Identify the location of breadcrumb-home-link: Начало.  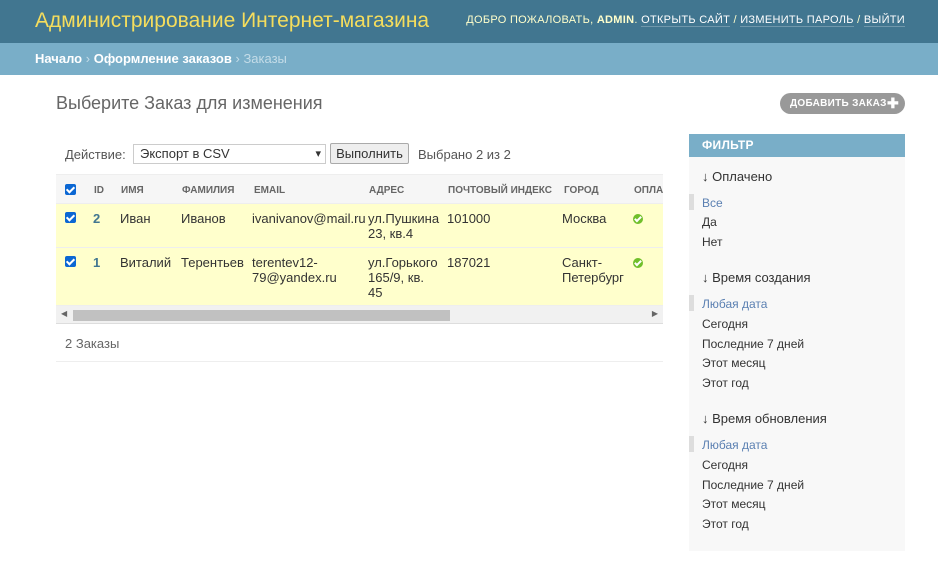
(58, 58).